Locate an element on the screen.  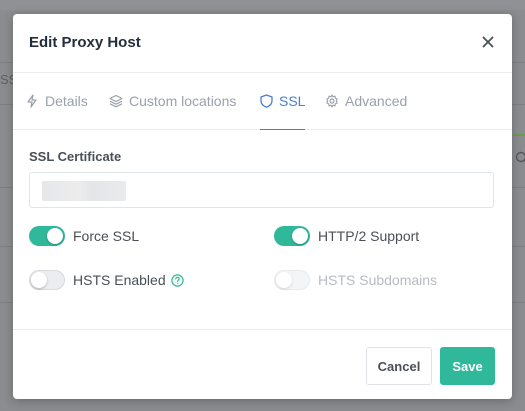
toggle-label: HTTP/2 Support is located at coordinates (369, 236).